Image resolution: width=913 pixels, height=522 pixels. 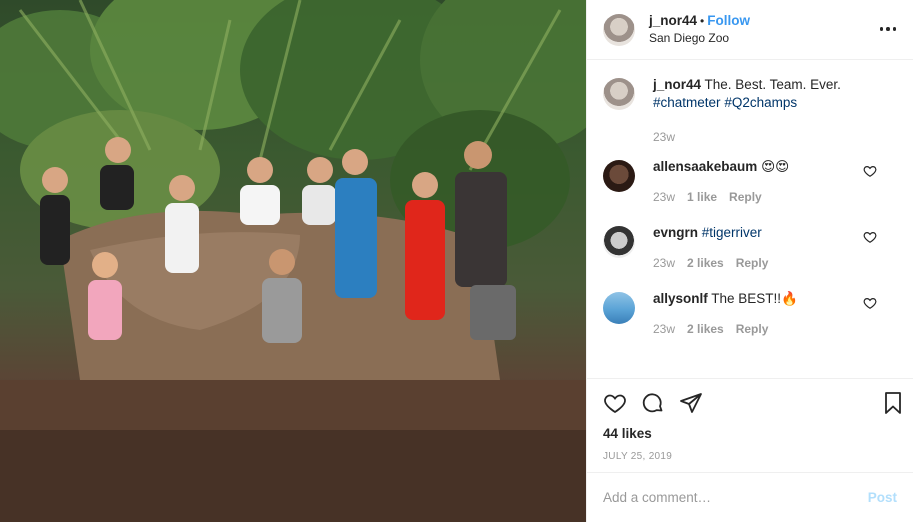 What do you see at coordinates (882, 497) in the screenshot?
I see `post-comment-button: Post` at bounding box center [882, 497].